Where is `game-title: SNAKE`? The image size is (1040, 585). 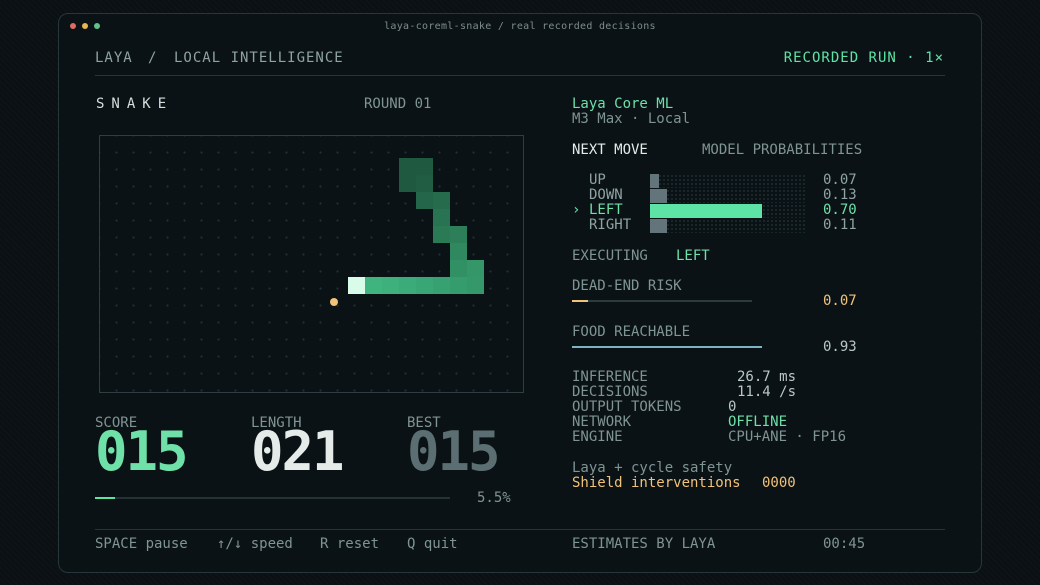
game-title: SNAKE is located at coordinates (135, 104).